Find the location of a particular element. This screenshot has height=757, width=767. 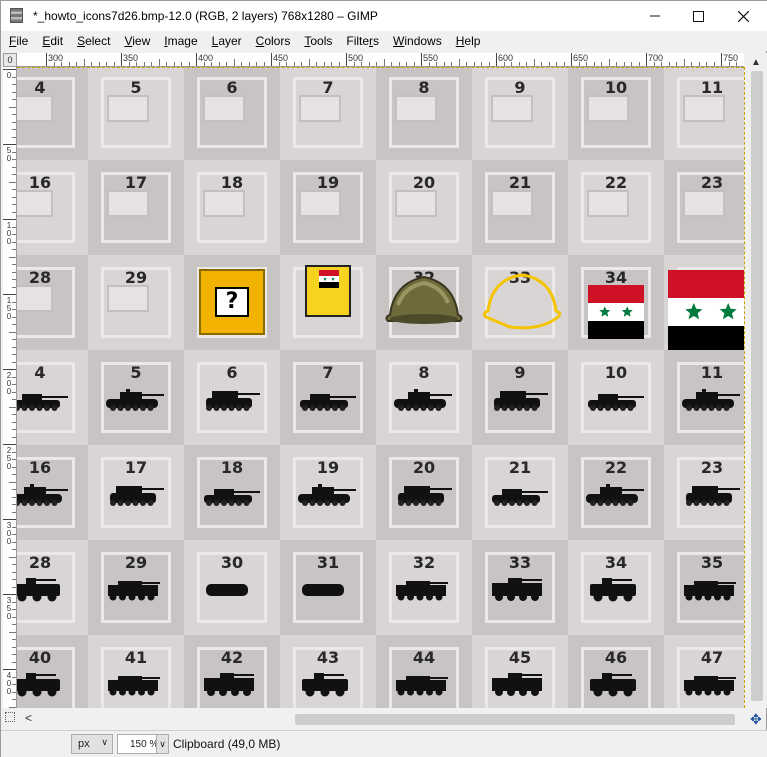

menu-windows: Windows is located at coordinates (417, 41).